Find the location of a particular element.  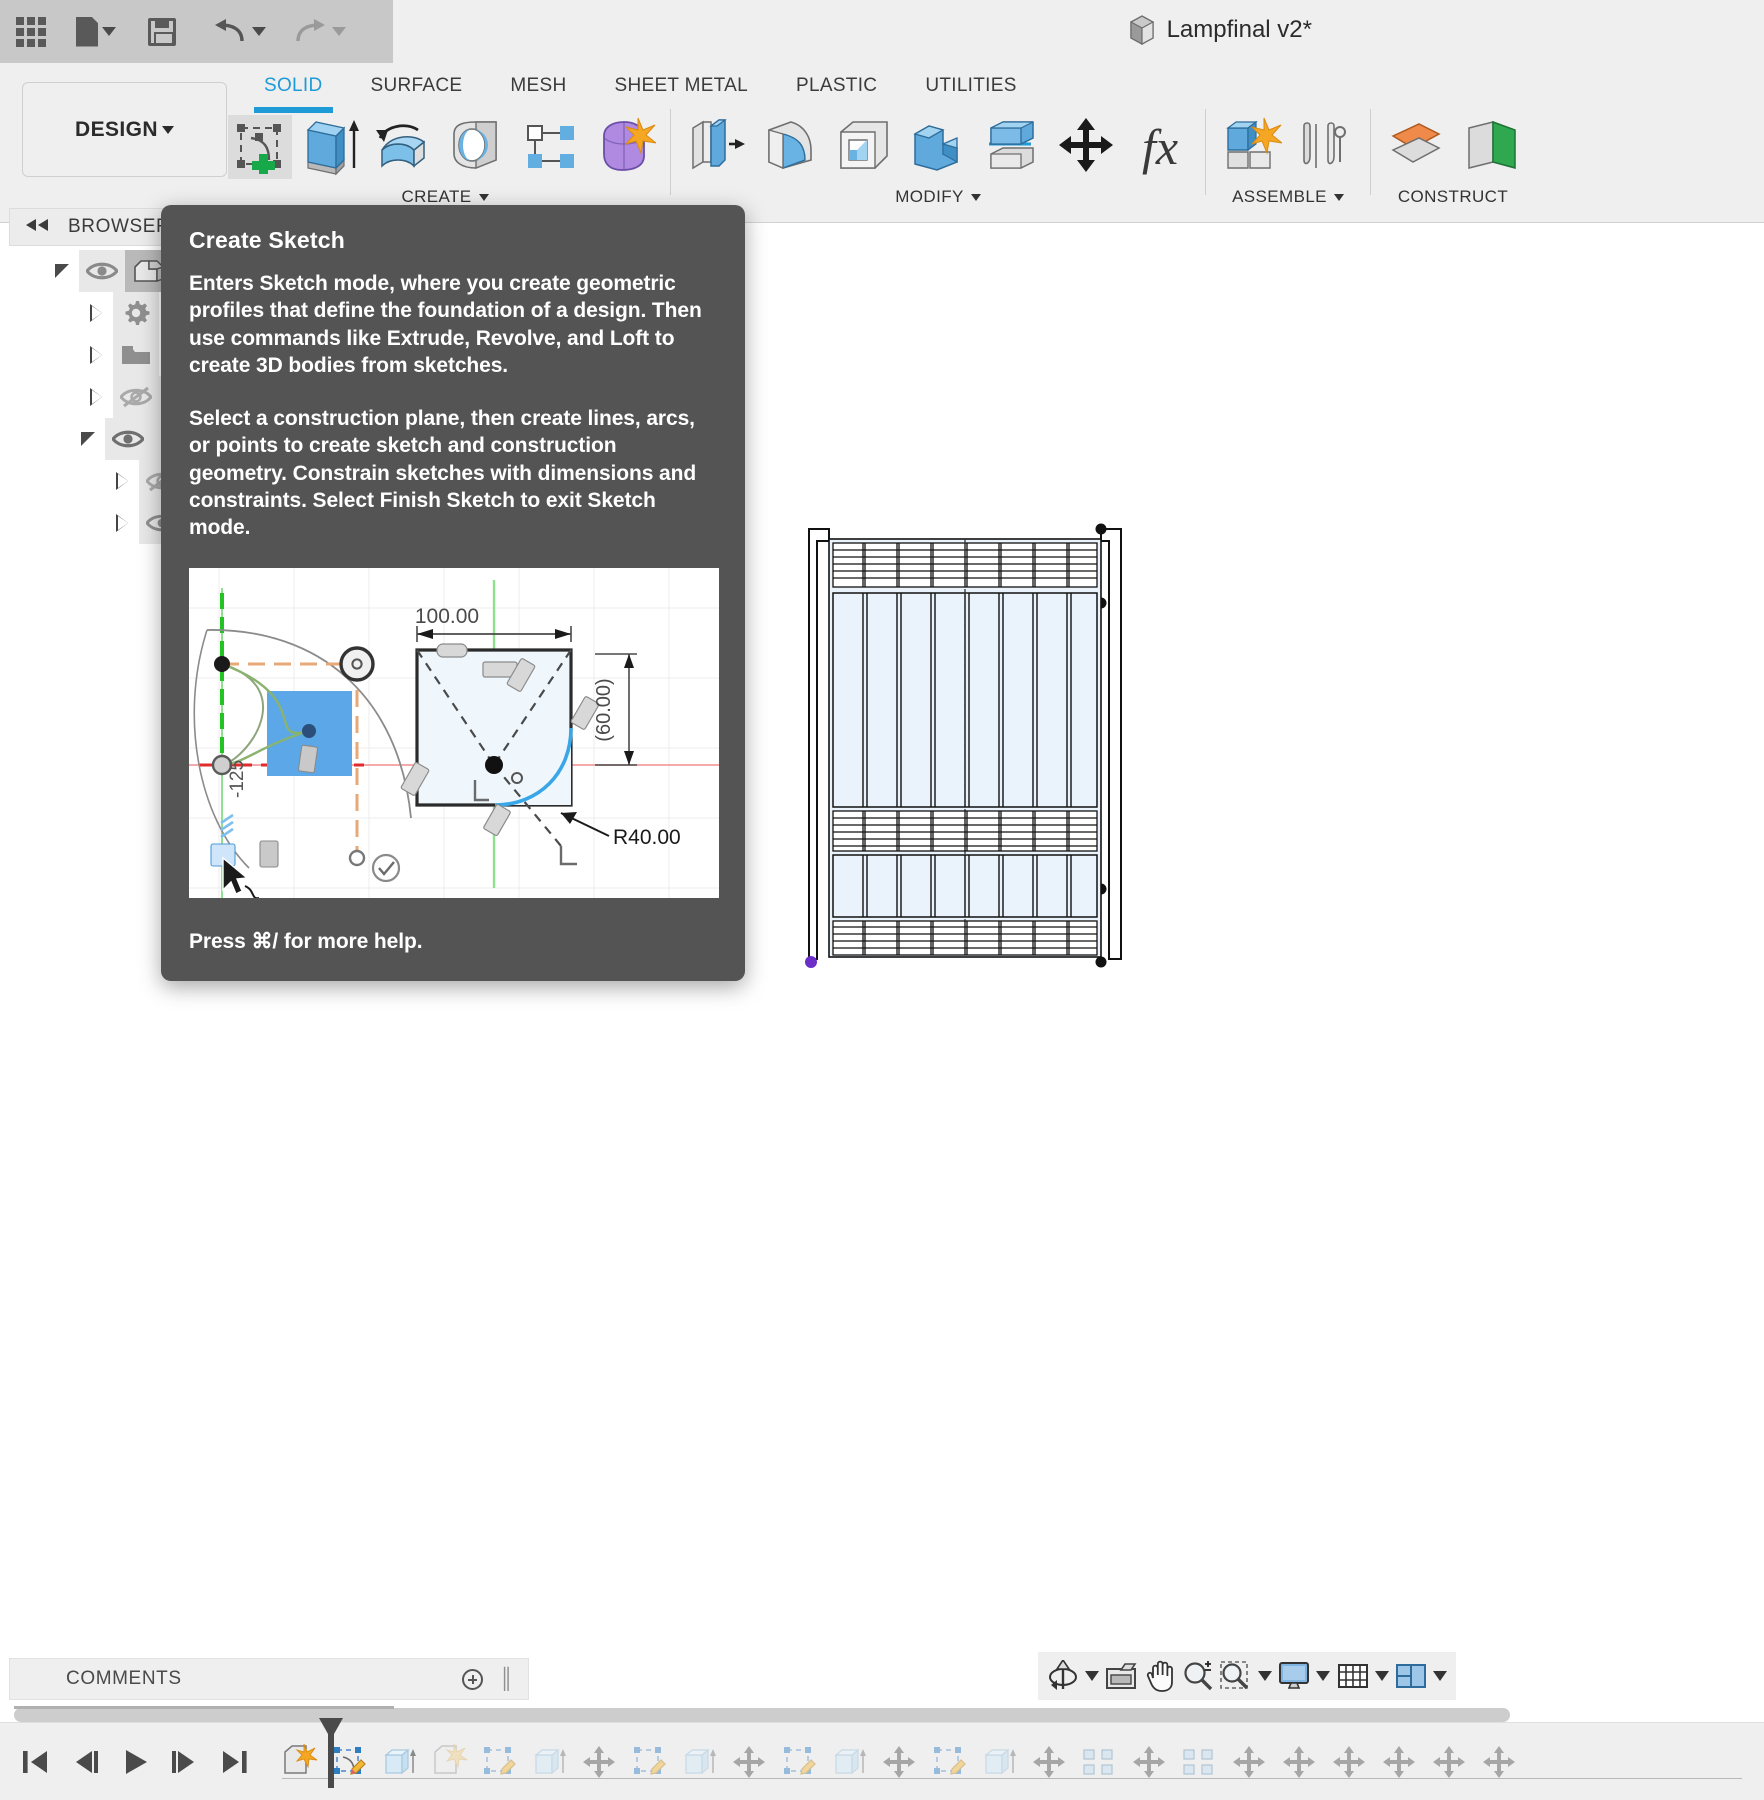

timeline-step-forward is located at coordinates (185, 1762).